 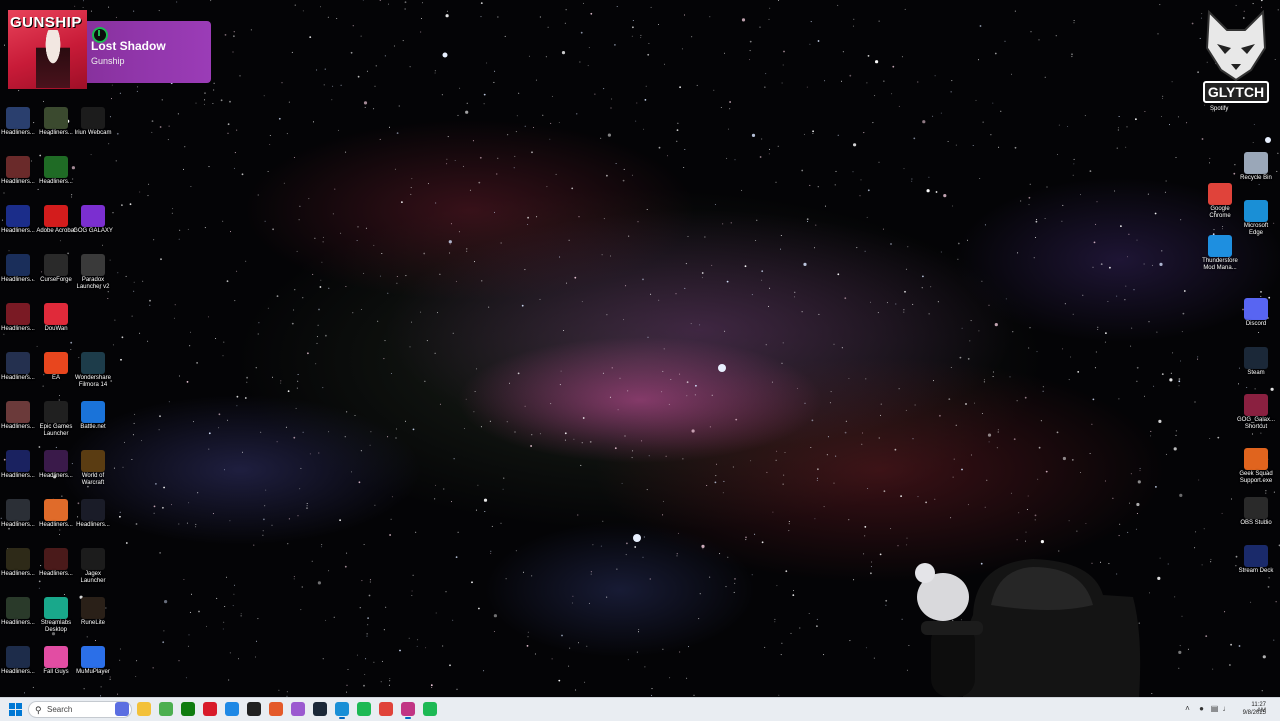 I want to click on now-playing-widget: GUNSHIP Lost Shadow Gunship, so click(x=109, y=49).